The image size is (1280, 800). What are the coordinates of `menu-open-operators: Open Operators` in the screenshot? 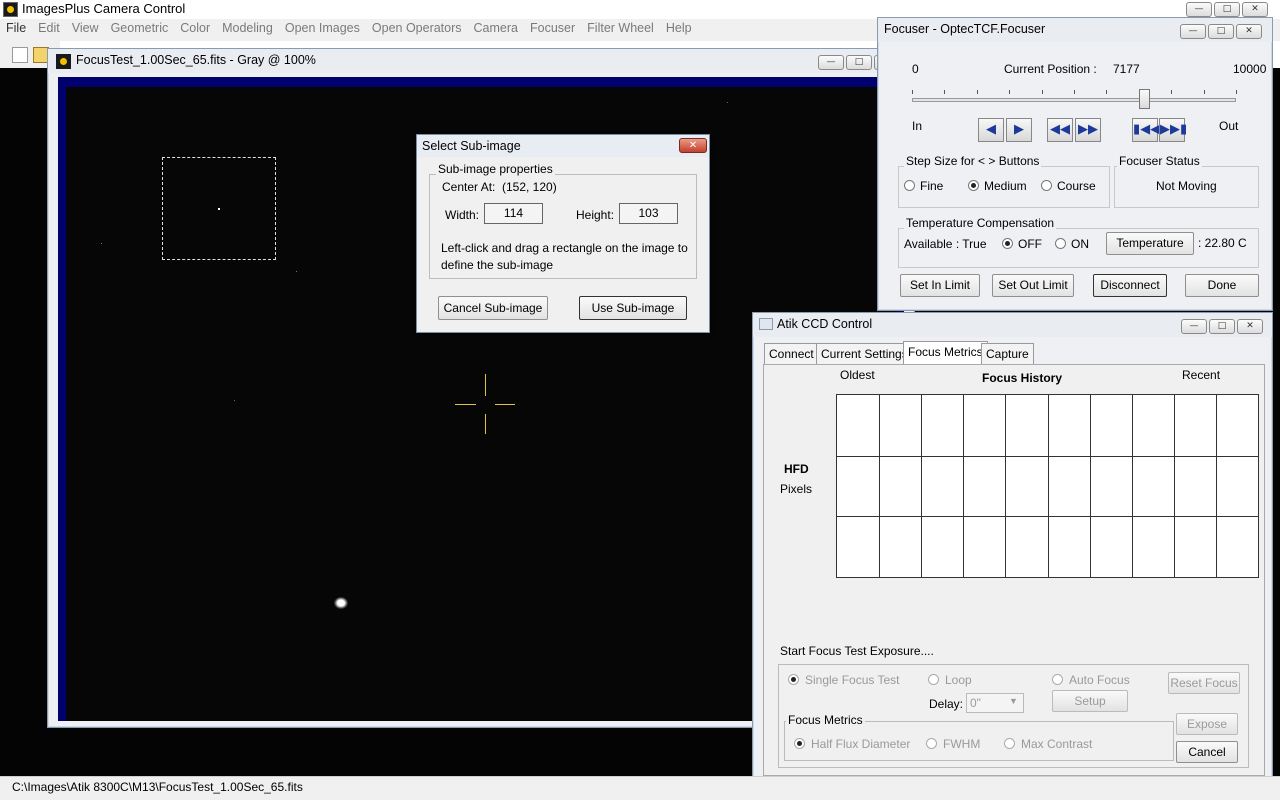 It's located at (417, 28).